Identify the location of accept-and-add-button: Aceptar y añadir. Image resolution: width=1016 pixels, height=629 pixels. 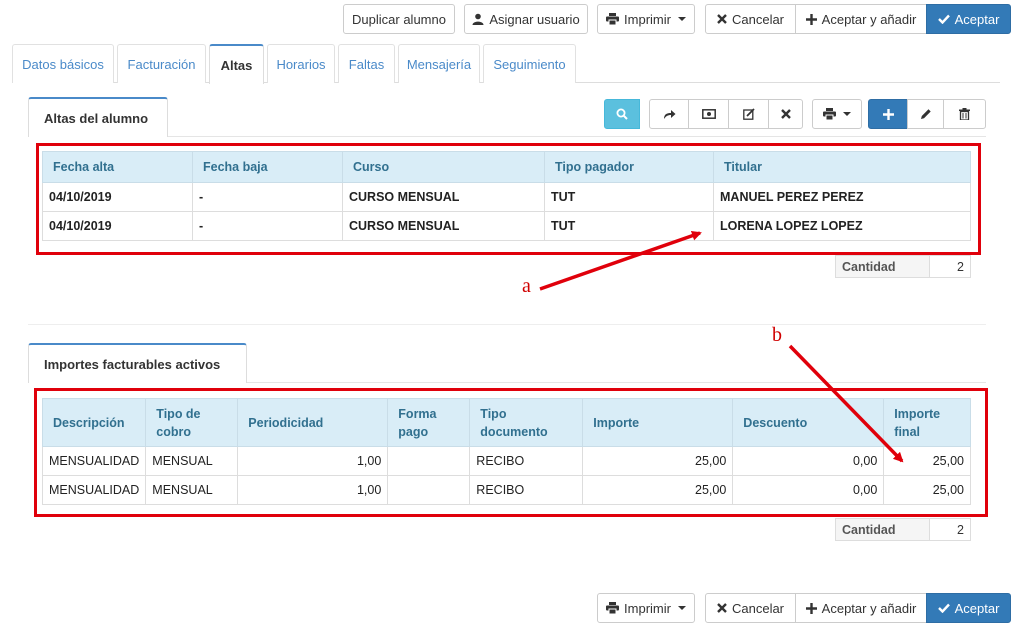
(861, 19).